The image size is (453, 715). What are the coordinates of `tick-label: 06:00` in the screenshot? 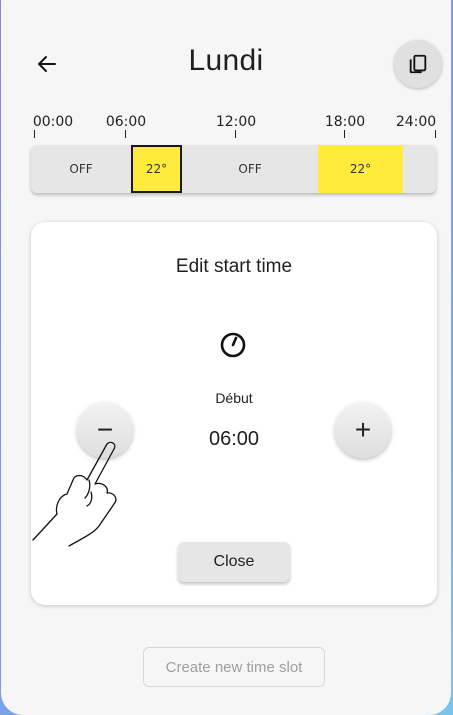 It's located at (126, 122).